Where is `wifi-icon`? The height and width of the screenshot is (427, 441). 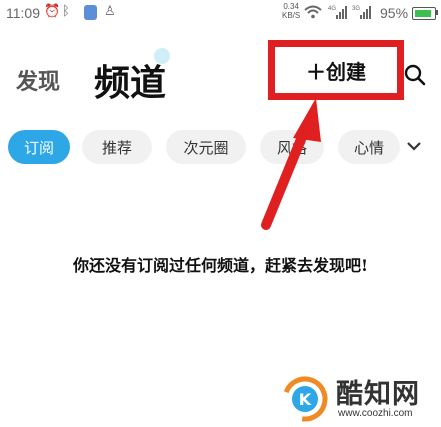
wifi-icon is located at coordinates (313, 12).